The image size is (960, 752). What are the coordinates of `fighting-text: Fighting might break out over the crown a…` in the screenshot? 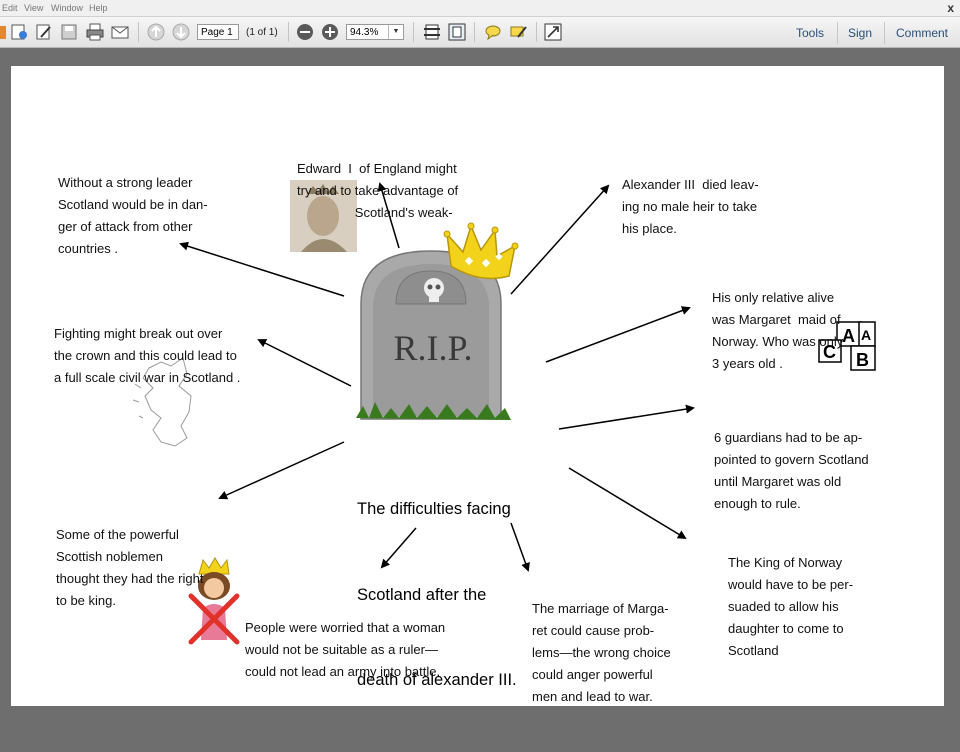 It's located at (147, 355).